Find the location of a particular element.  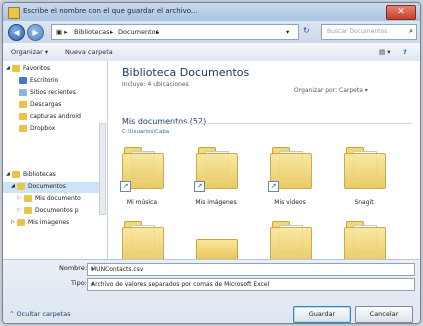

sidebar-item-sitios-recientes: Sitios recientes is located at coordinates (54, 93).